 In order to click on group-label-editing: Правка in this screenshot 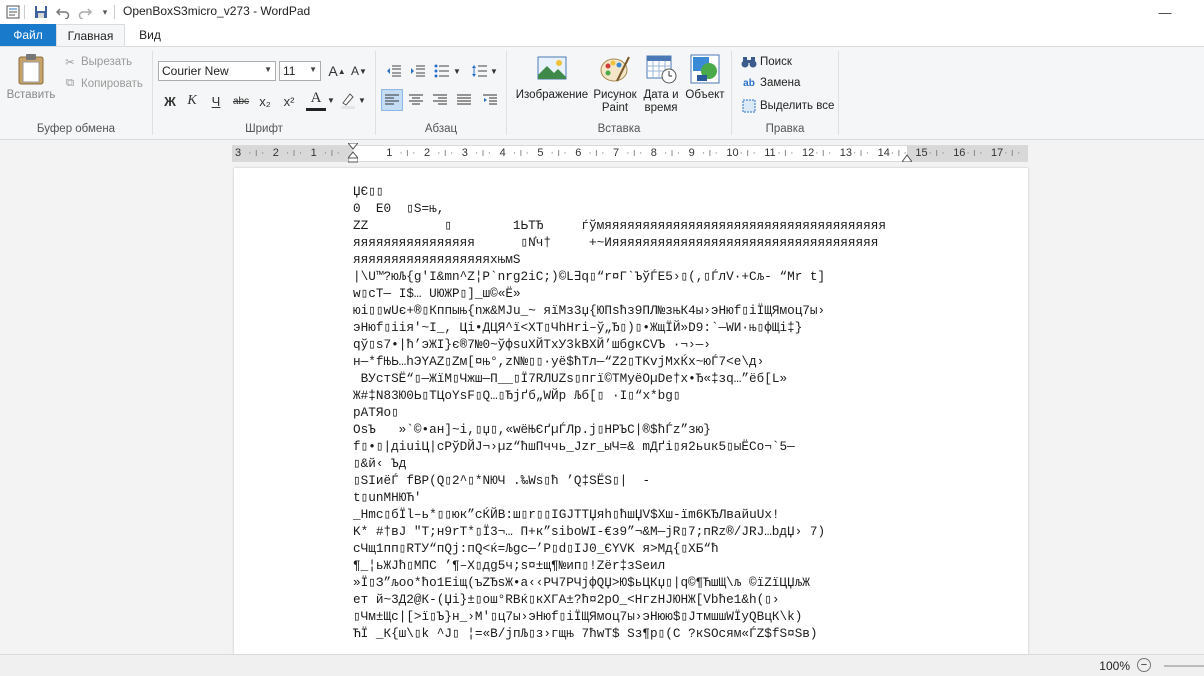, I will do `click(785, 129)`.